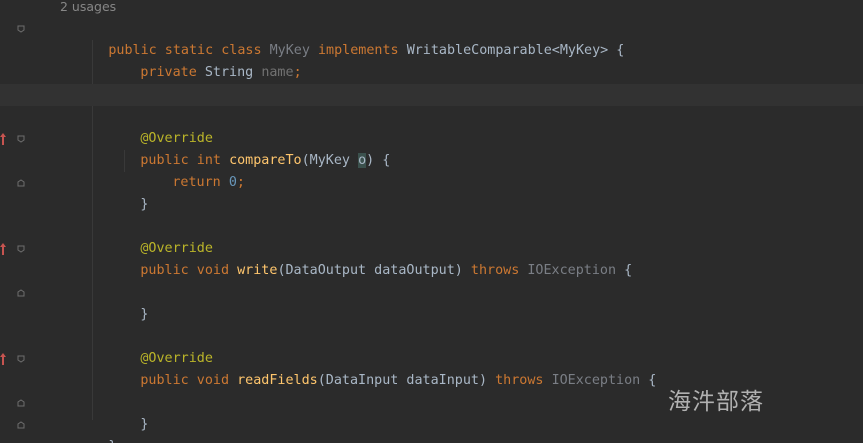  Describe the element at coordinates (277, 380) in the screenshot. I see `method-name: readFields` at that location.